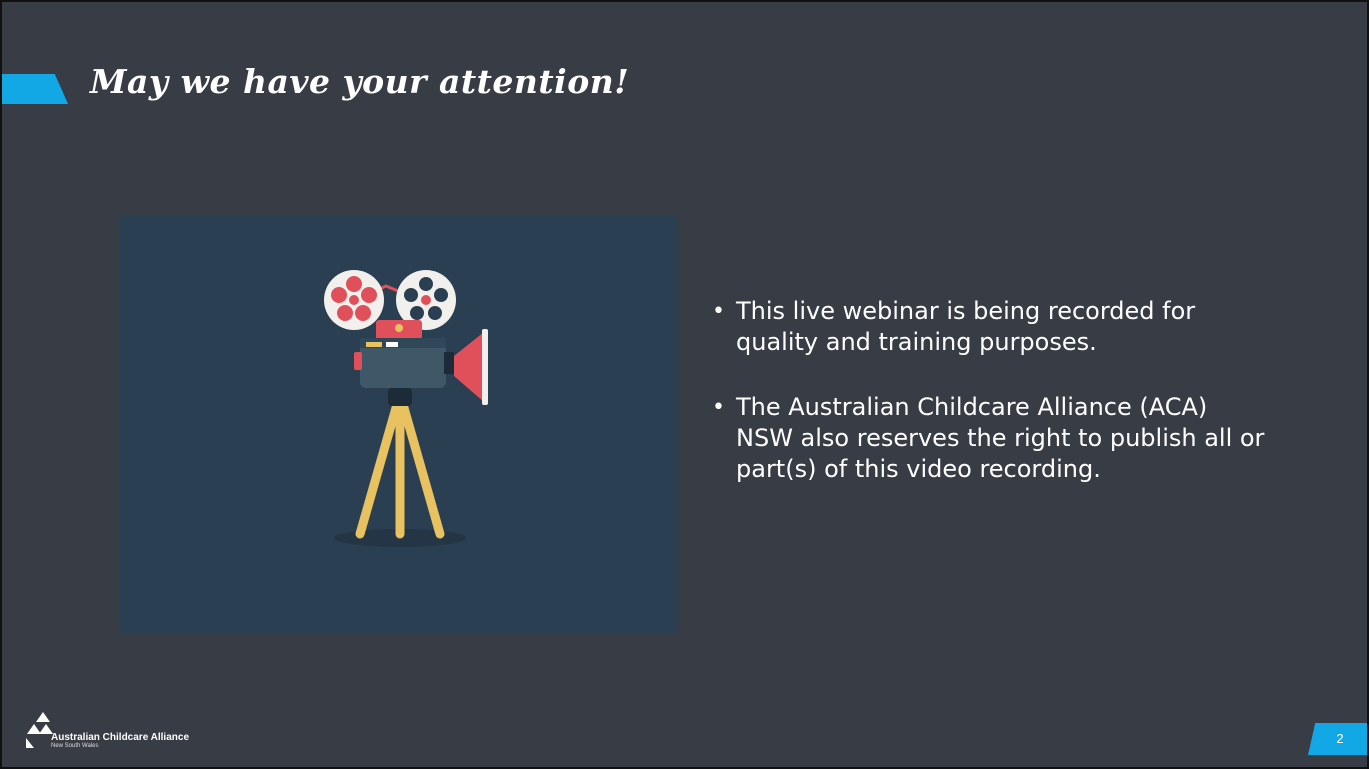 The width and height of the screenshot is (1369, 769). Describe the element at coordinates (120, 737) in the screenshot. I see `logo-name: Australian Childcare Alliance` at that location.